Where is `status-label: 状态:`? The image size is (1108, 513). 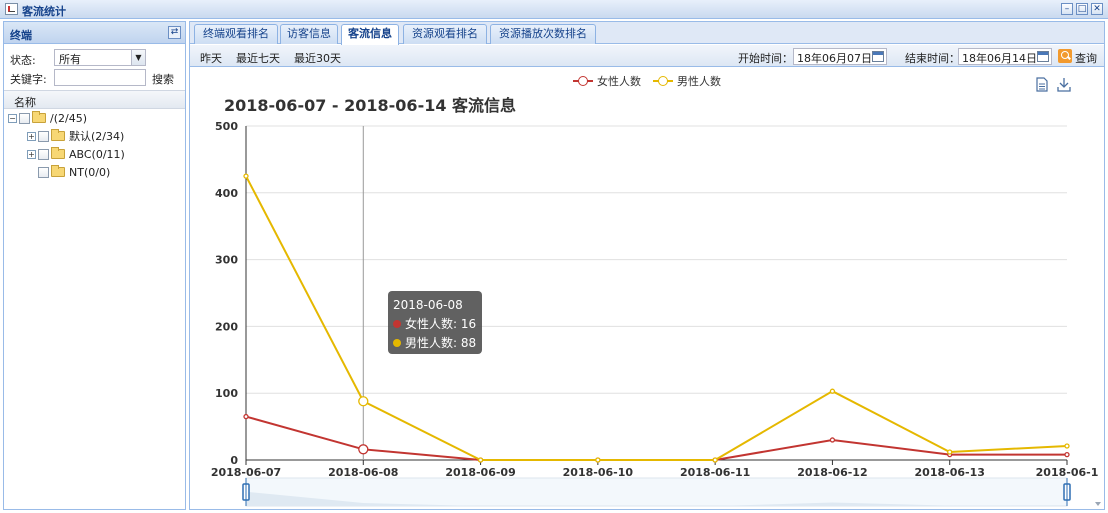 status-label: 状态: is located at coordinates (23, 60).